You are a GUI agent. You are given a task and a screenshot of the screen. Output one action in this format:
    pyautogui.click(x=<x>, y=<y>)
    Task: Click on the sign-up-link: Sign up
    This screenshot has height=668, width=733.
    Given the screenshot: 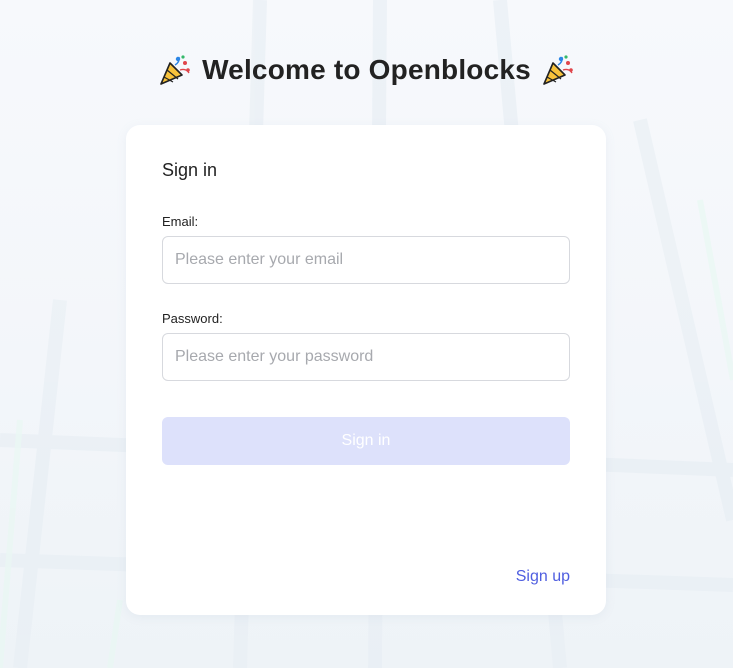 What is the action you would take?
    pyautogui.click(x=543, y=577)
    